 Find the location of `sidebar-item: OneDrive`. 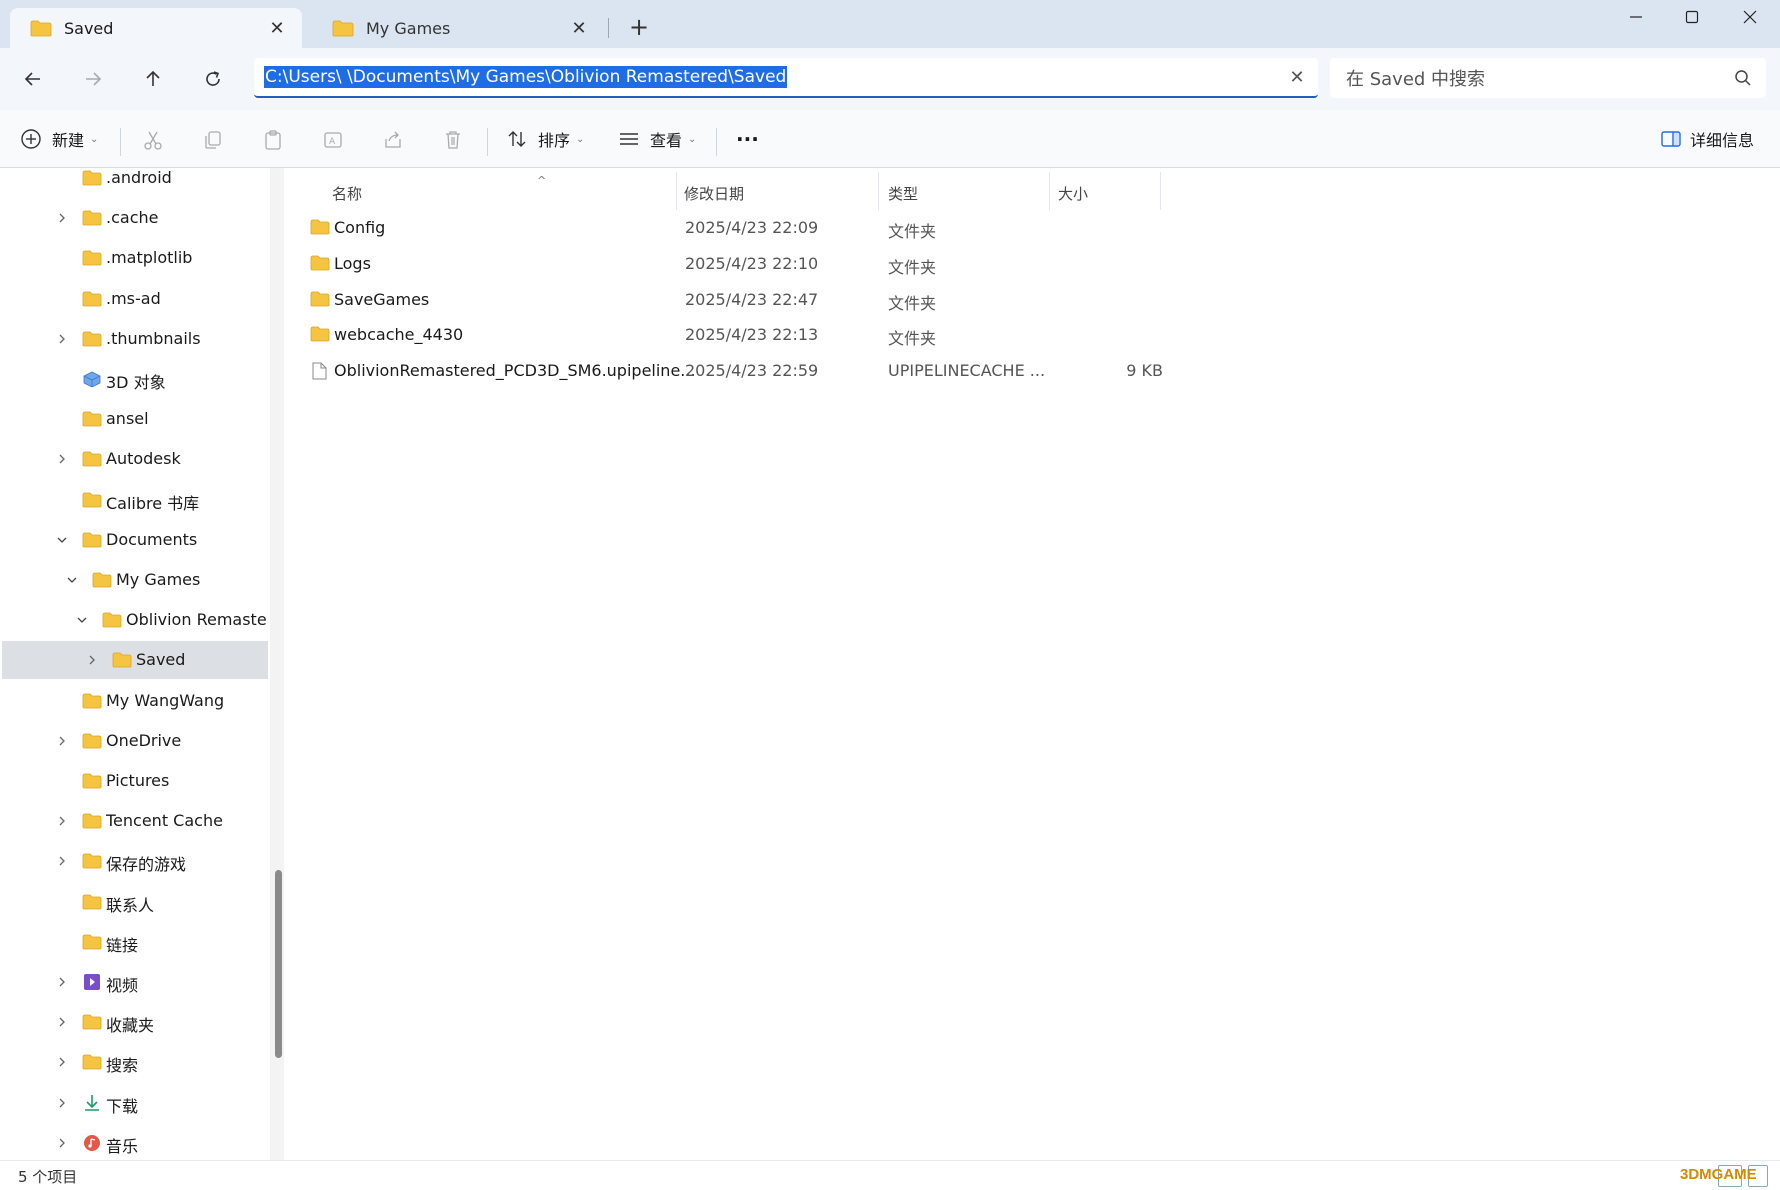

sidebar-item: OneDrive is located at coordinates (135, 741).